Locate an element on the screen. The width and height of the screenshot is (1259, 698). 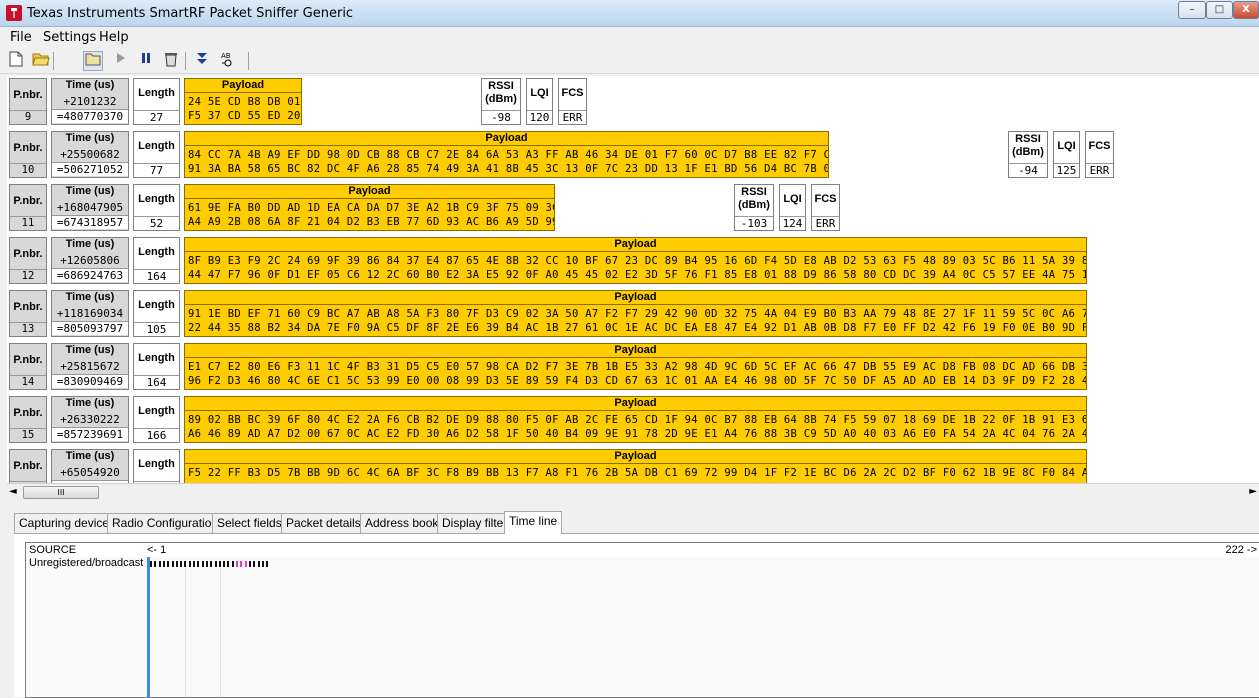
packet-number: 11 is located at coordinates (28, 223).